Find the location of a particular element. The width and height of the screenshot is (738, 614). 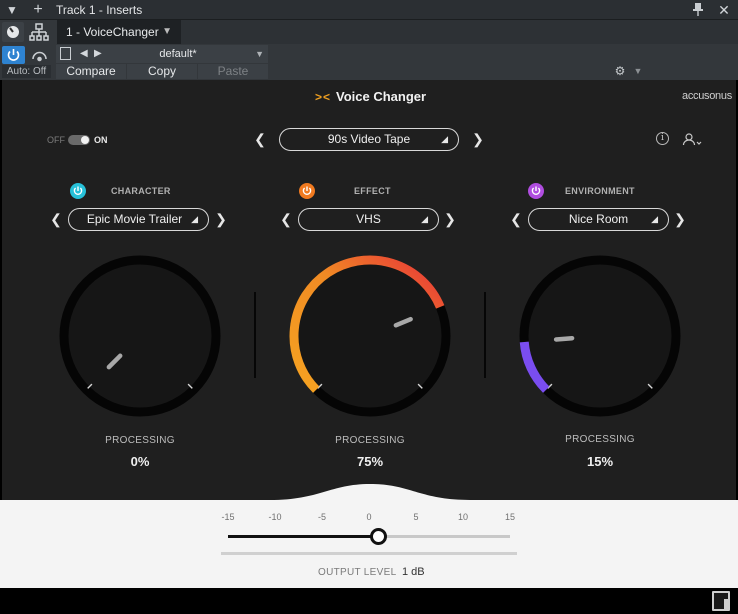

device-icon is located at coordinates (13, 32).